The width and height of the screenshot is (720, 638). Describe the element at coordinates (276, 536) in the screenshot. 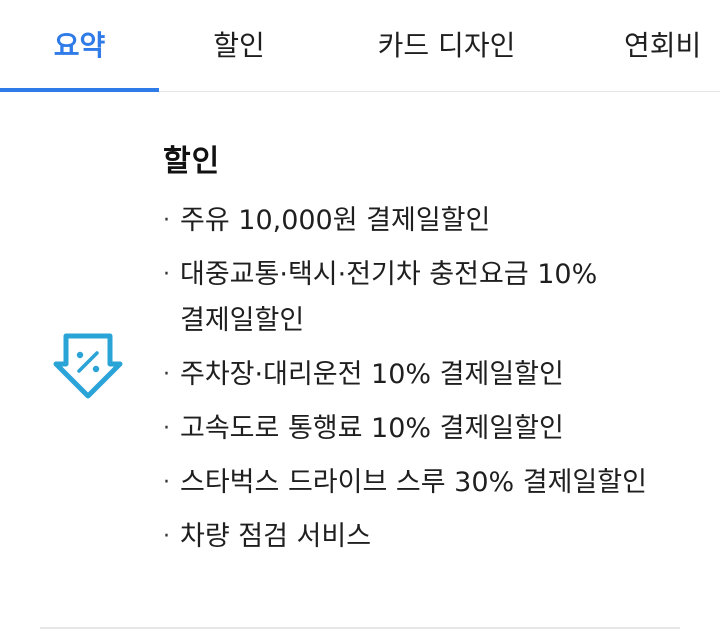

I see `benefit-text: 차량 점검 서비스` at that location.